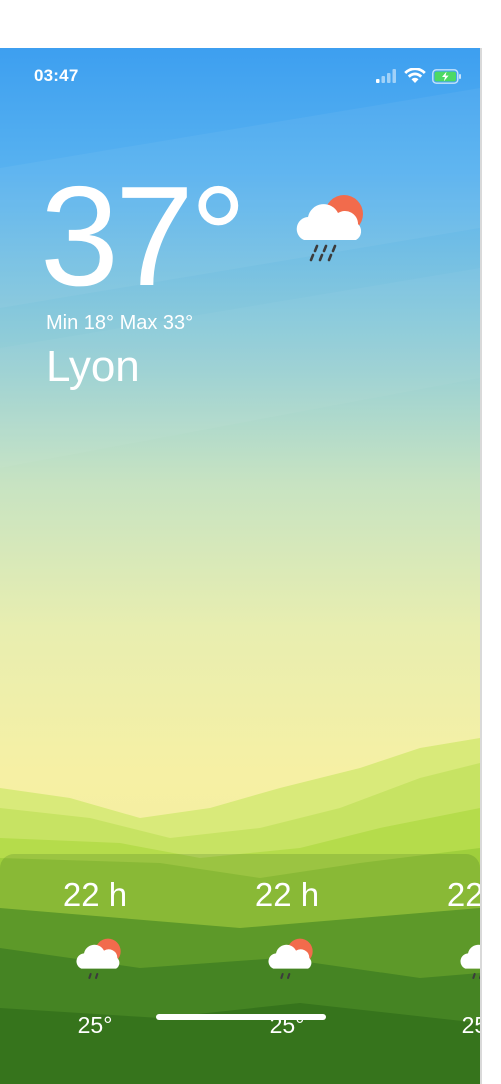  What do you see at coordinates (93, 366) in the screenshot?
I see `city-name: Lyon` at bounding box center [93, 366].